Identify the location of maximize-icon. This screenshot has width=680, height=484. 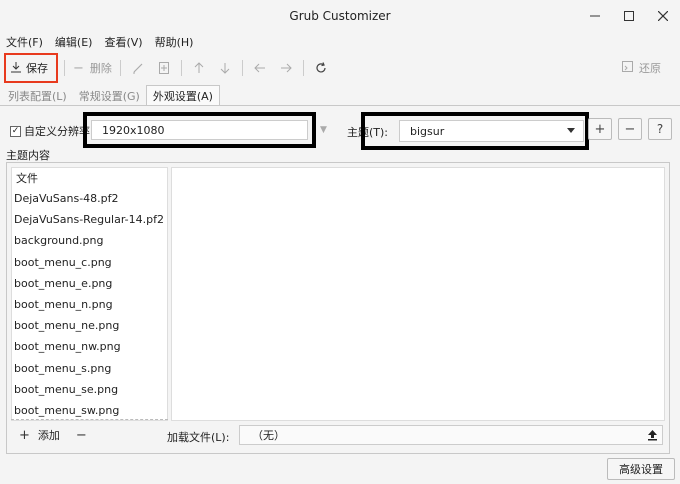
(629, 16).